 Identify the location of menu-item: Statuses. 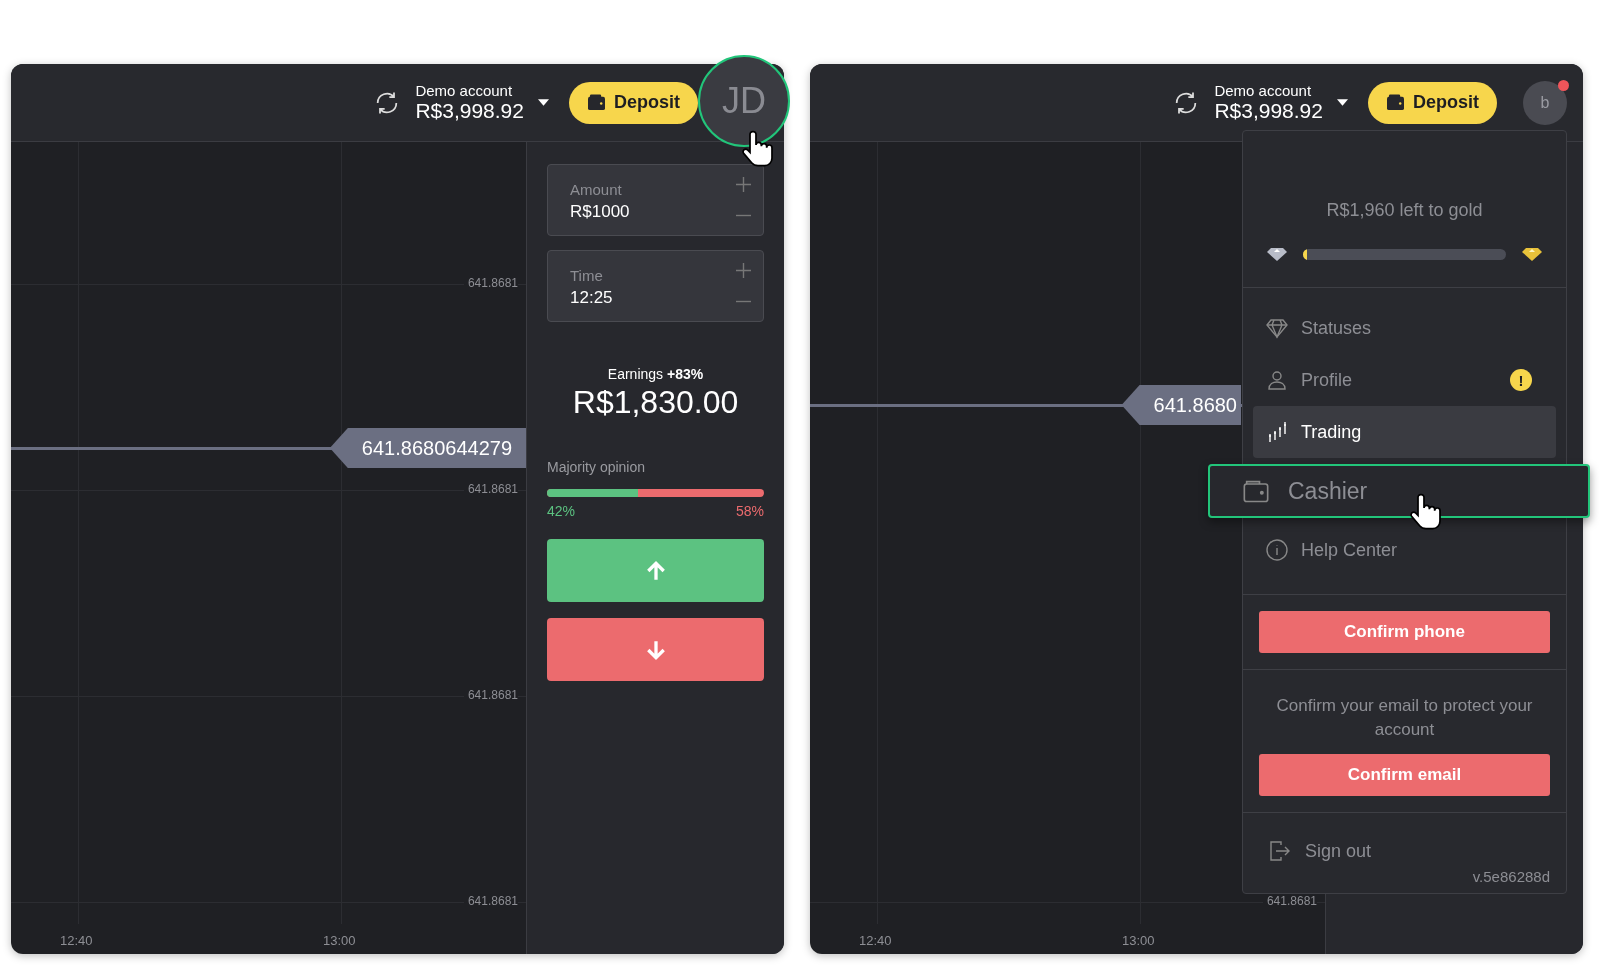
(1404, 328).